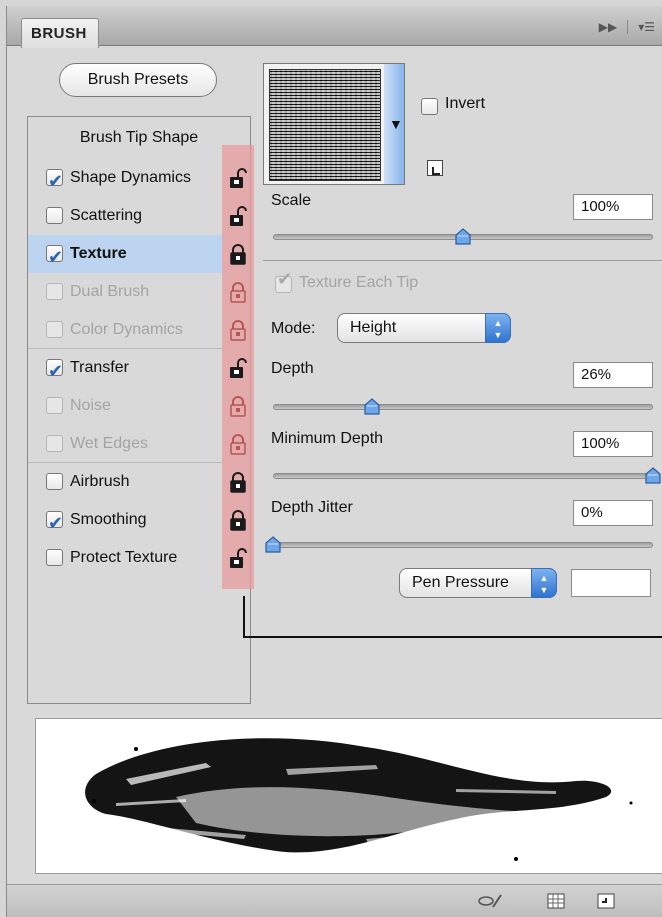  Describe the element at coordinates (283, 281) in the screenshot. I see `texture-each-tip-checkbox` at that location.